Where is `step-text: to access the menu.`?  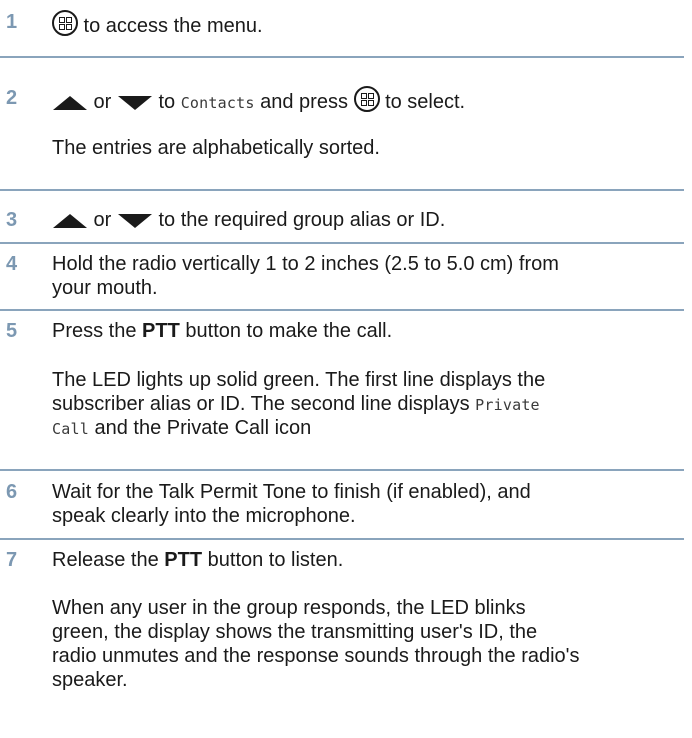 step-text: to access the menu. is located at coordinates (368, 24).